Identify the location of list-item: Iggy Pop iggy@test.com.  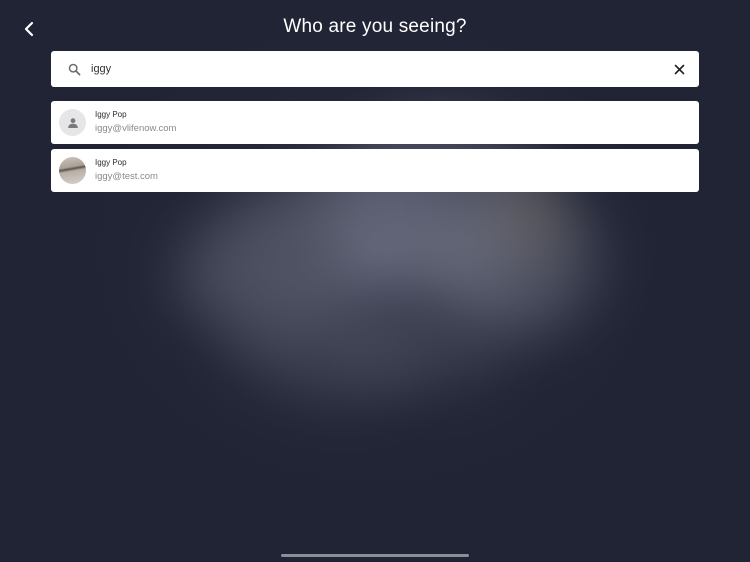
(375, 170).